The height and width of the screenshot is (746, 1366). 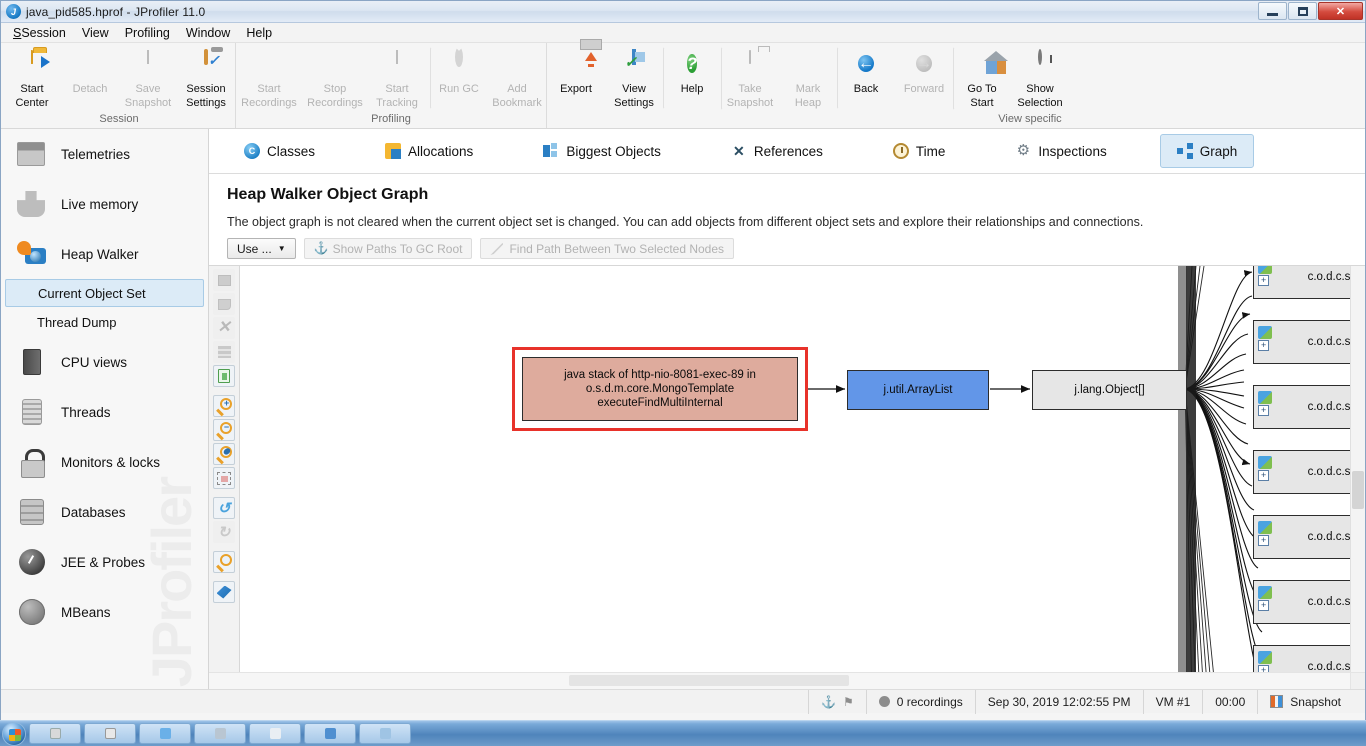 What do you see at coordinates (208, 33) in the screenshot?
I see `menu-window: Window` at bounding box center [208, 33].